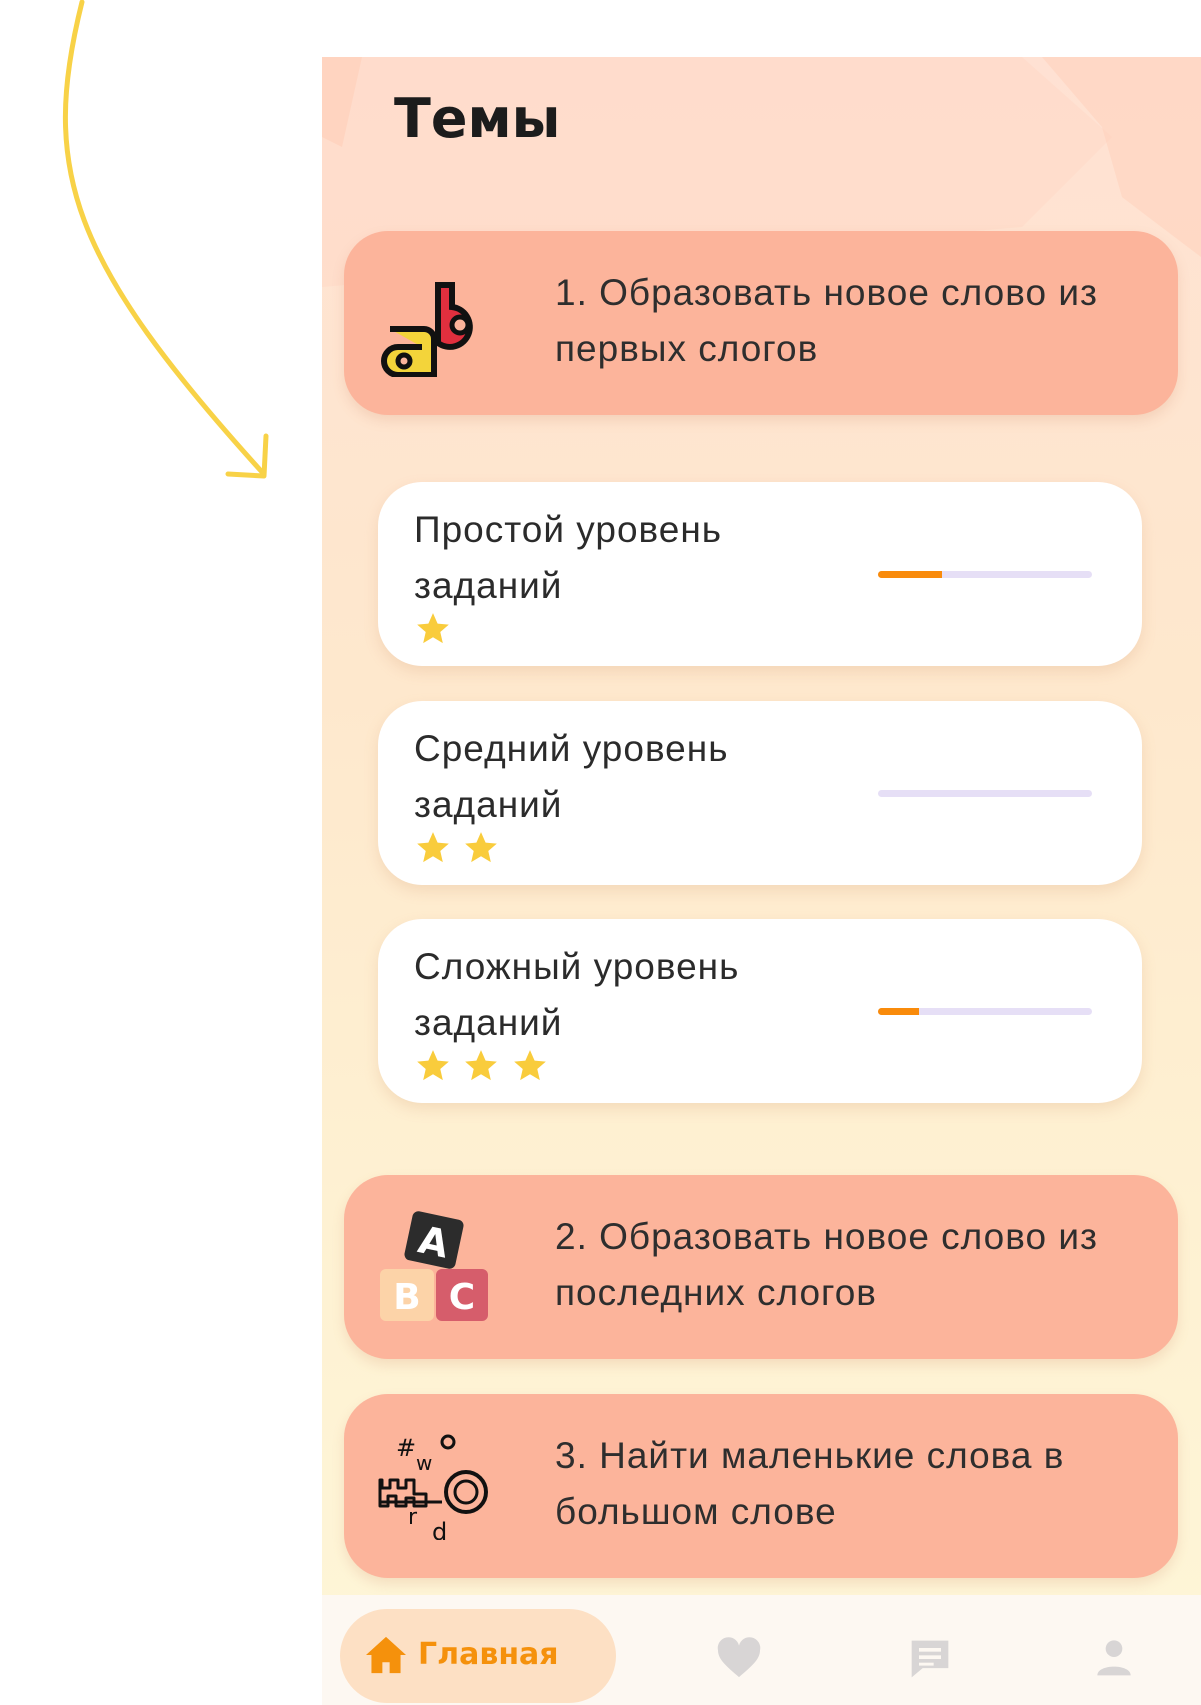 This screenshot has height=1705, width=1201. Describe the element at coordinates (424, 1463) in the screenshot. I see `svg-text: w` at that location.